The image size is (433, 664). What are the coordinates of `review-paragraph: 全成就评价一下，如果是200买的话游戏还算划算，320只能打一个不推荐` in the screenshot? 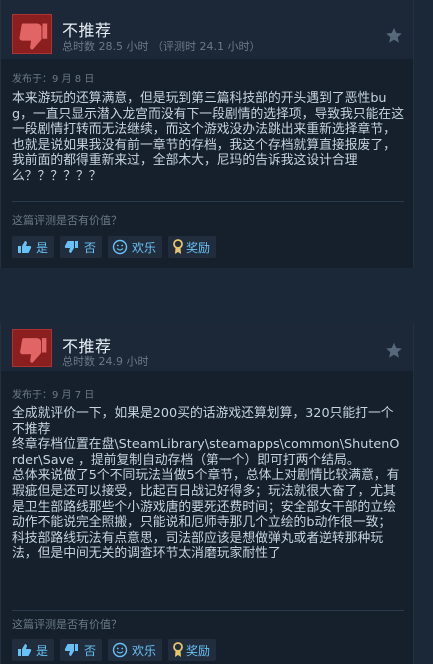 It's located at (203, 421).